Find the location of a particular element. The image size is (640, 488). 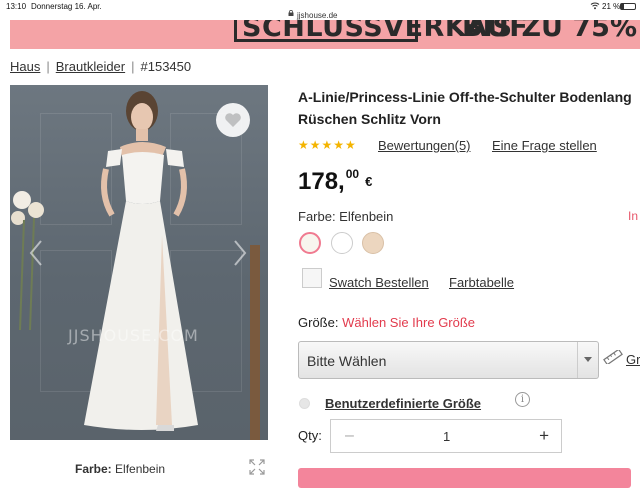

swatch-order-link: Swatch Bestellen is located at coordinates (379, 282).